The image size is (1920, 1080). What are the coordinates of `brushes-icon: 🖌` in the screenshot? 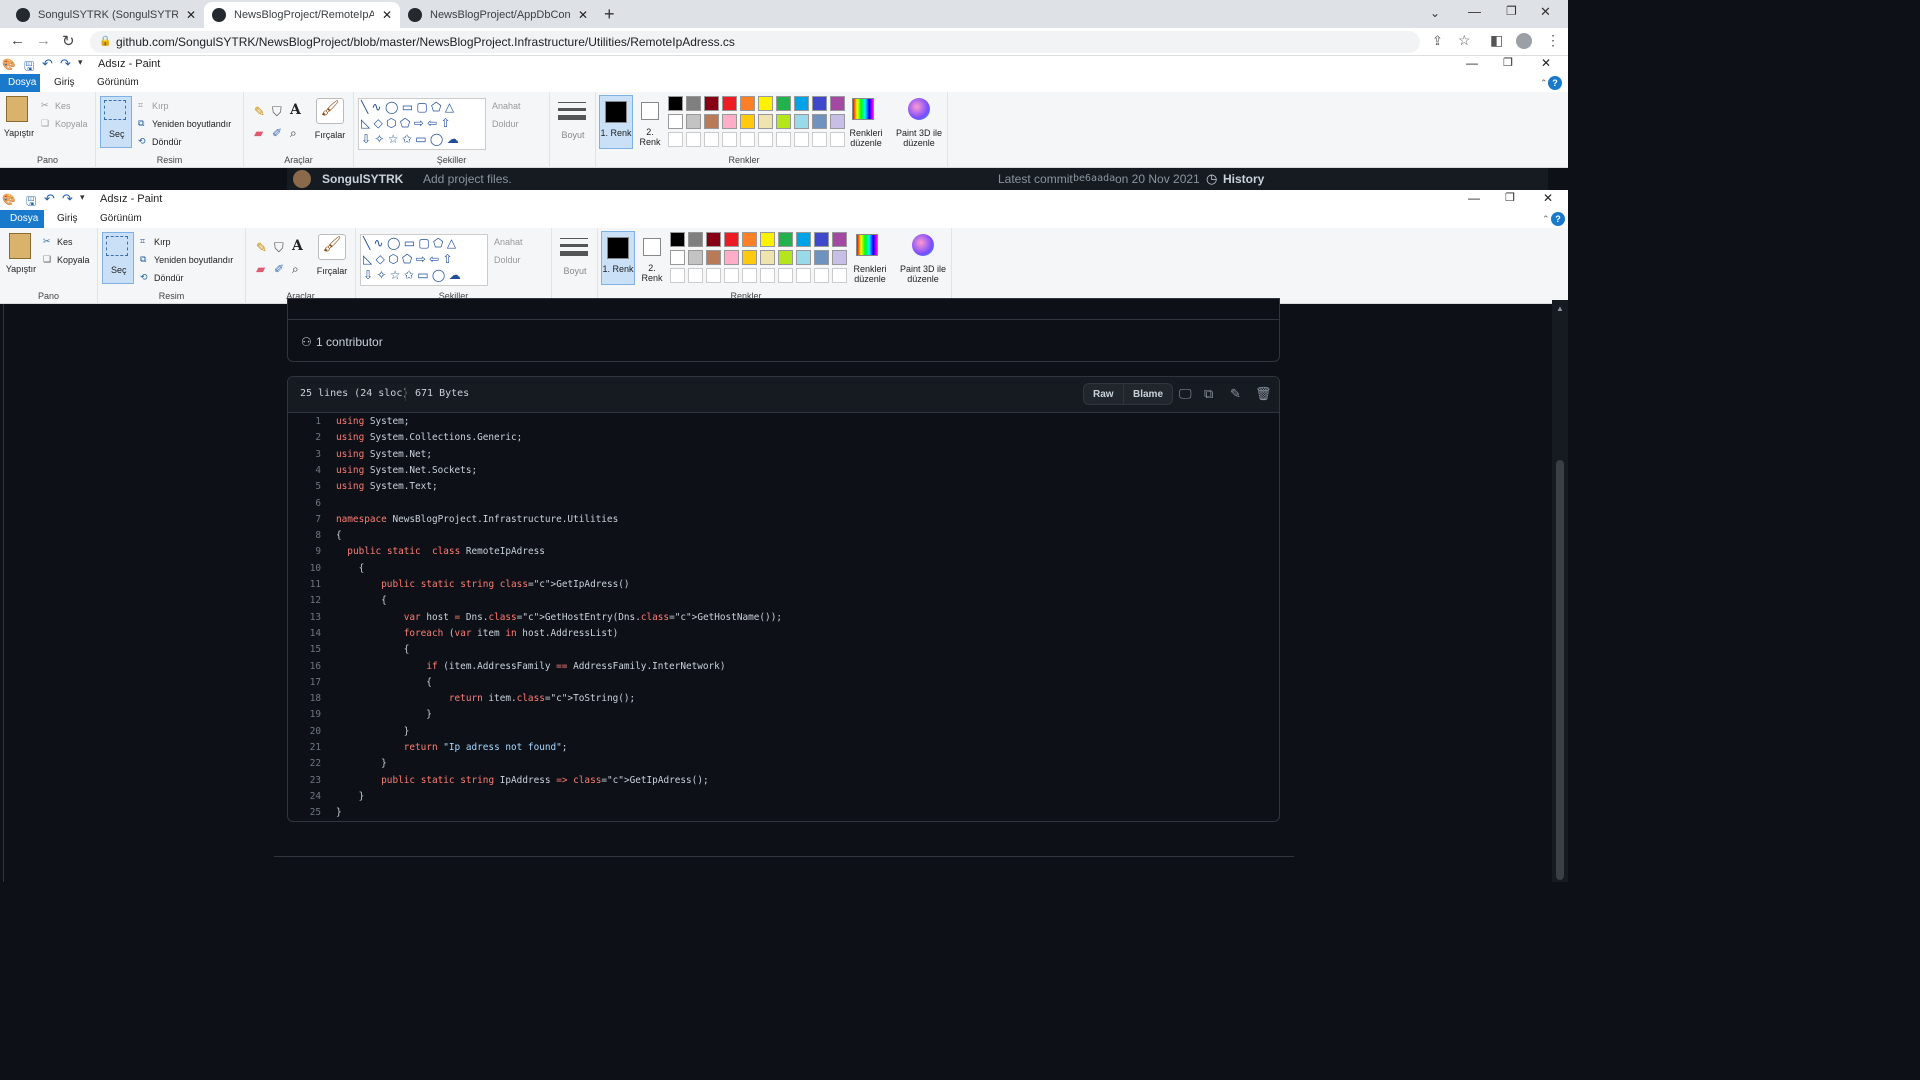 It's located at (330, 111).